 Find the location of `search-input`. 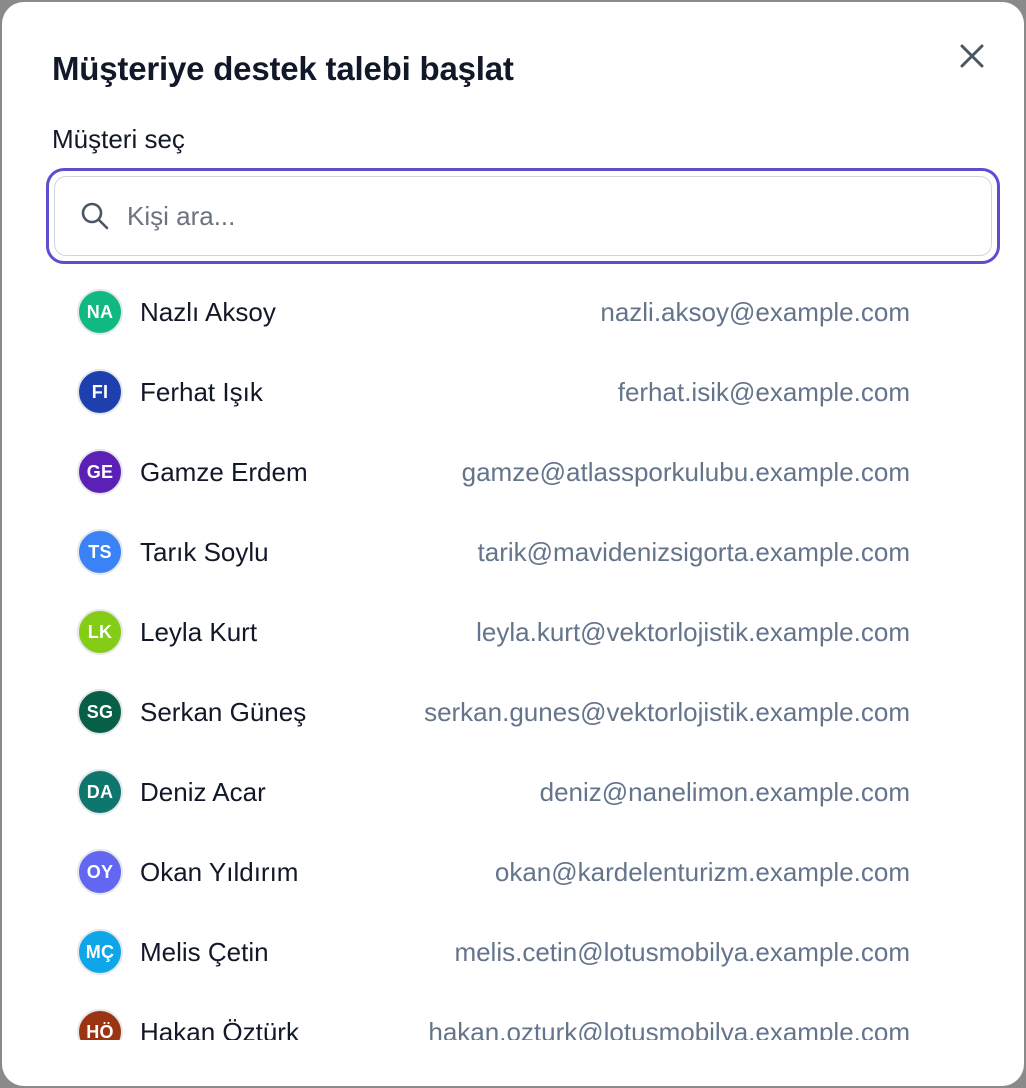

search-input is located at coordinates (559, 216).